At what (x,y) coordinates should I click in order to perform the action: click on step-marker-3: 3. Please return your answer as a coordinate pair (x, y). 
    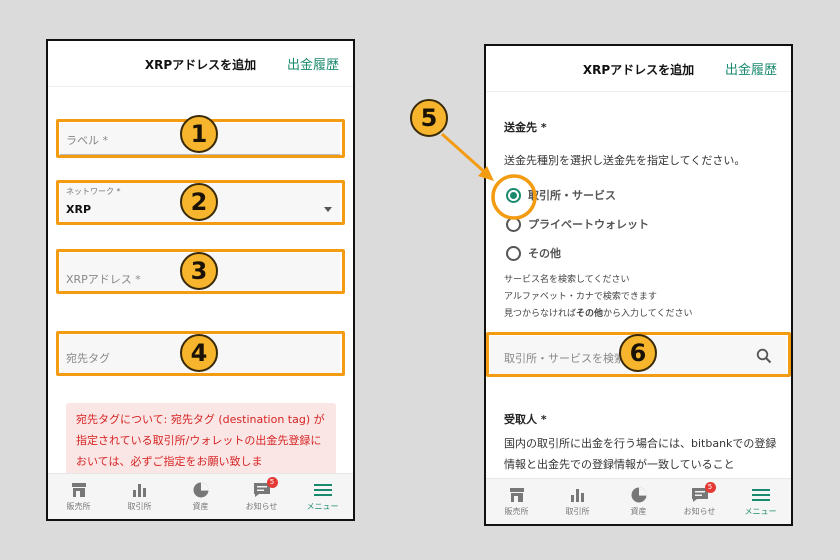
    Looking at the image, I should click on (199, 271).